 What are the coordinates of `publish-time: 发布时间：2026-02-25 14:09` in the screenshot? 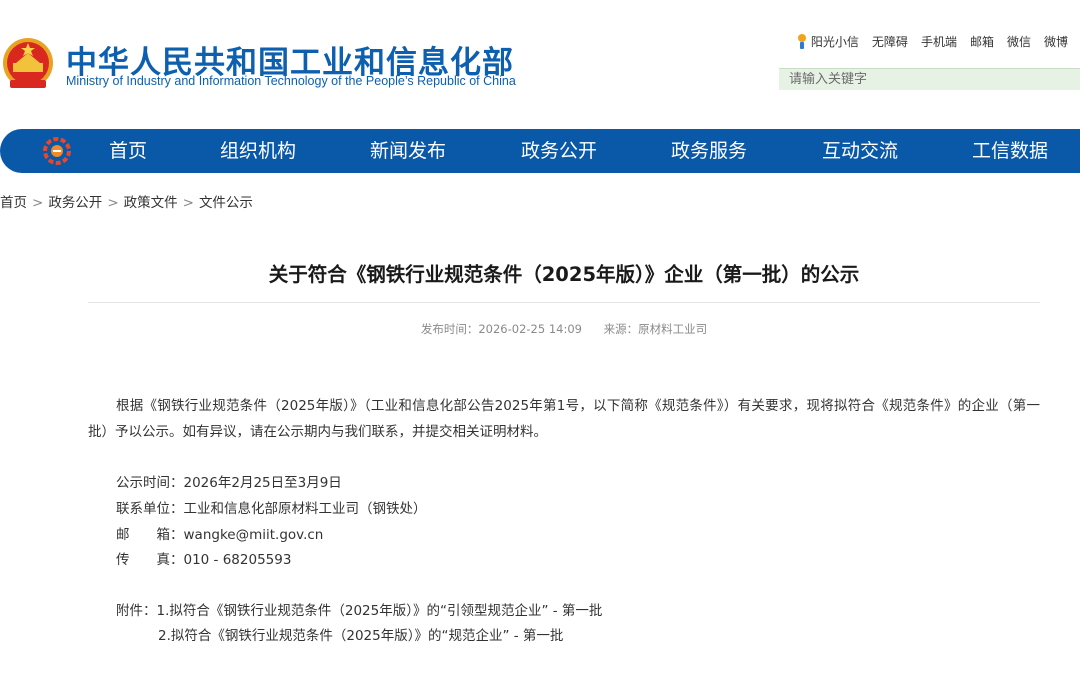 It's located at (501, 329).